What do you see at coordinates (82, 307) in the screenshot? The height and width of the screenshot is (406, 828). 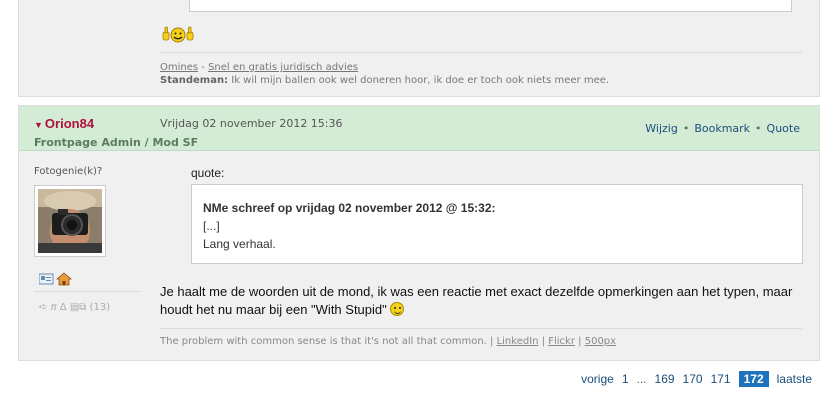 I see `copy-icon: ⧉` at bounding box center [82, 307].